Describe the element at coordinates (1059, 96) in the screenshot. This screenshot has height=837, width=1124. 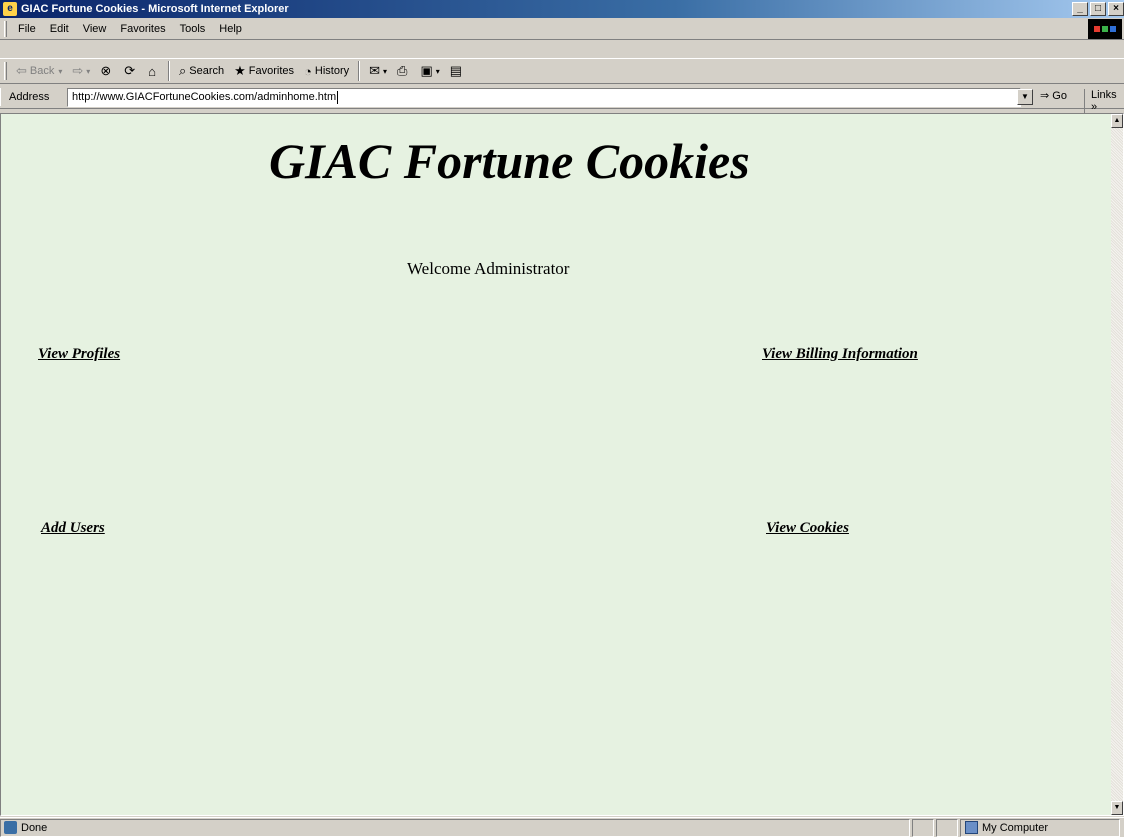
I see `go-label: Go` at that location.